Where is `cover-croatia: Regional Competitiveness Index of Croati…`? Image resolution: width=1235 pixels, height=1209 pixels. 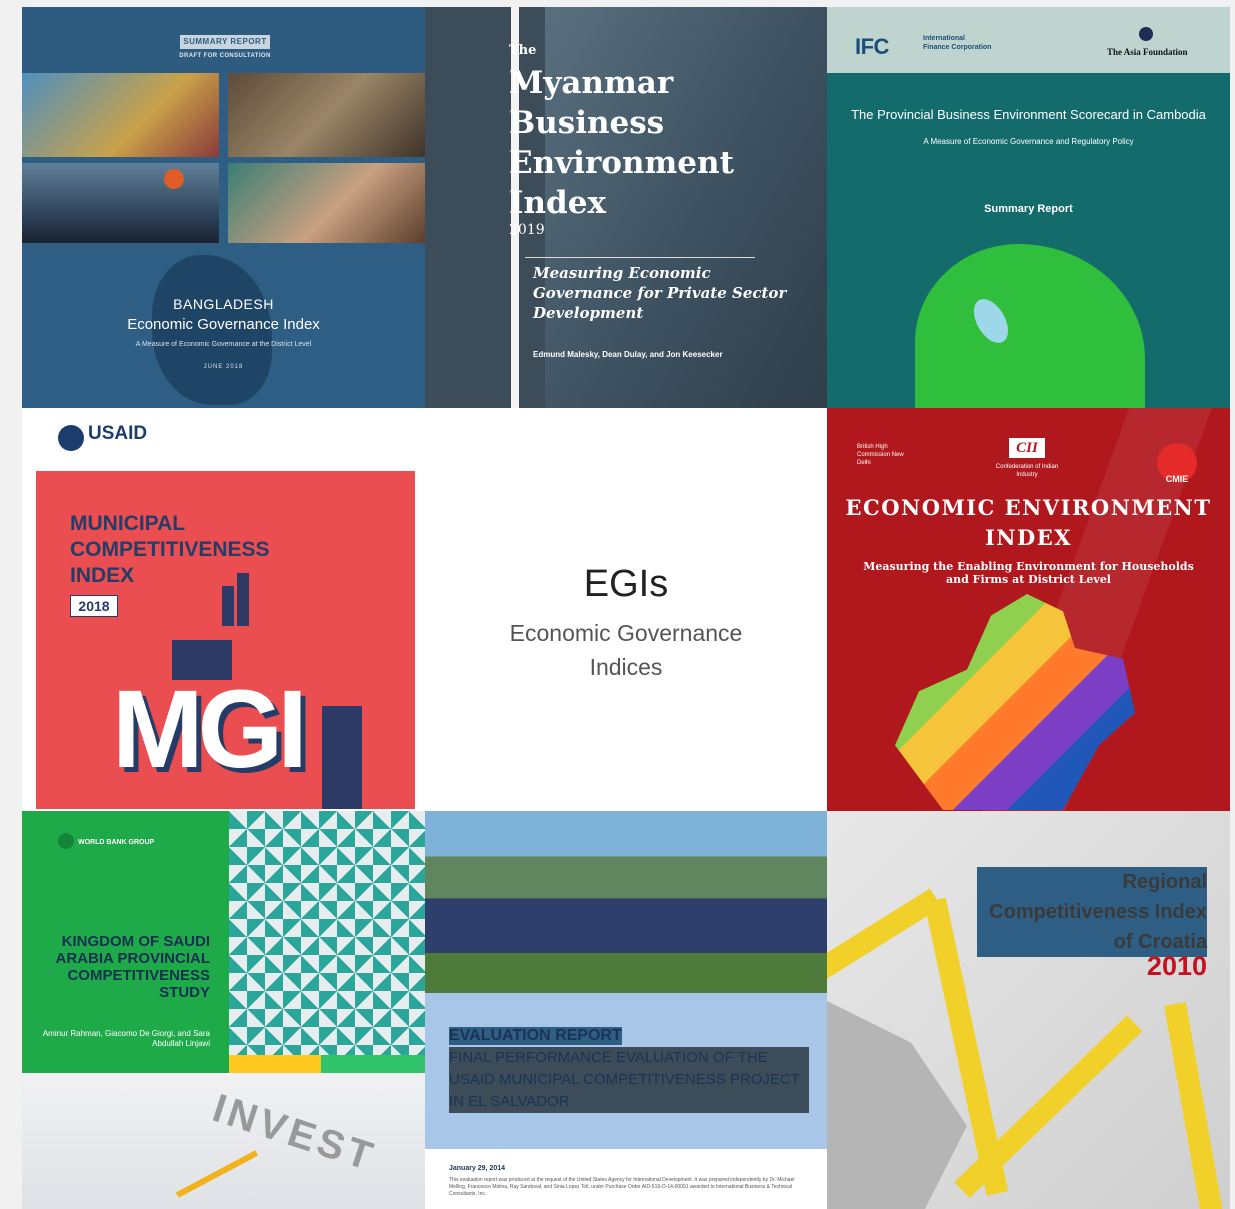
cover-croatia: Regional Competitiveness Index of Croati… is located at coordinates (1028, 1010).